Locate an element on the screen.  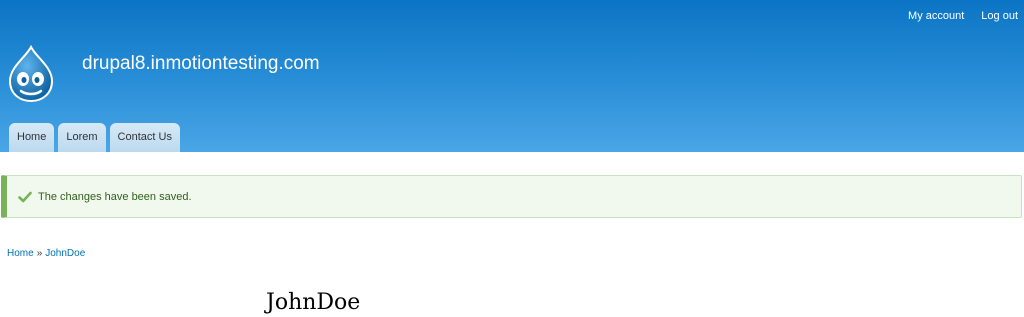
page-title: JohnDoe is located at coordinates (313, 302).